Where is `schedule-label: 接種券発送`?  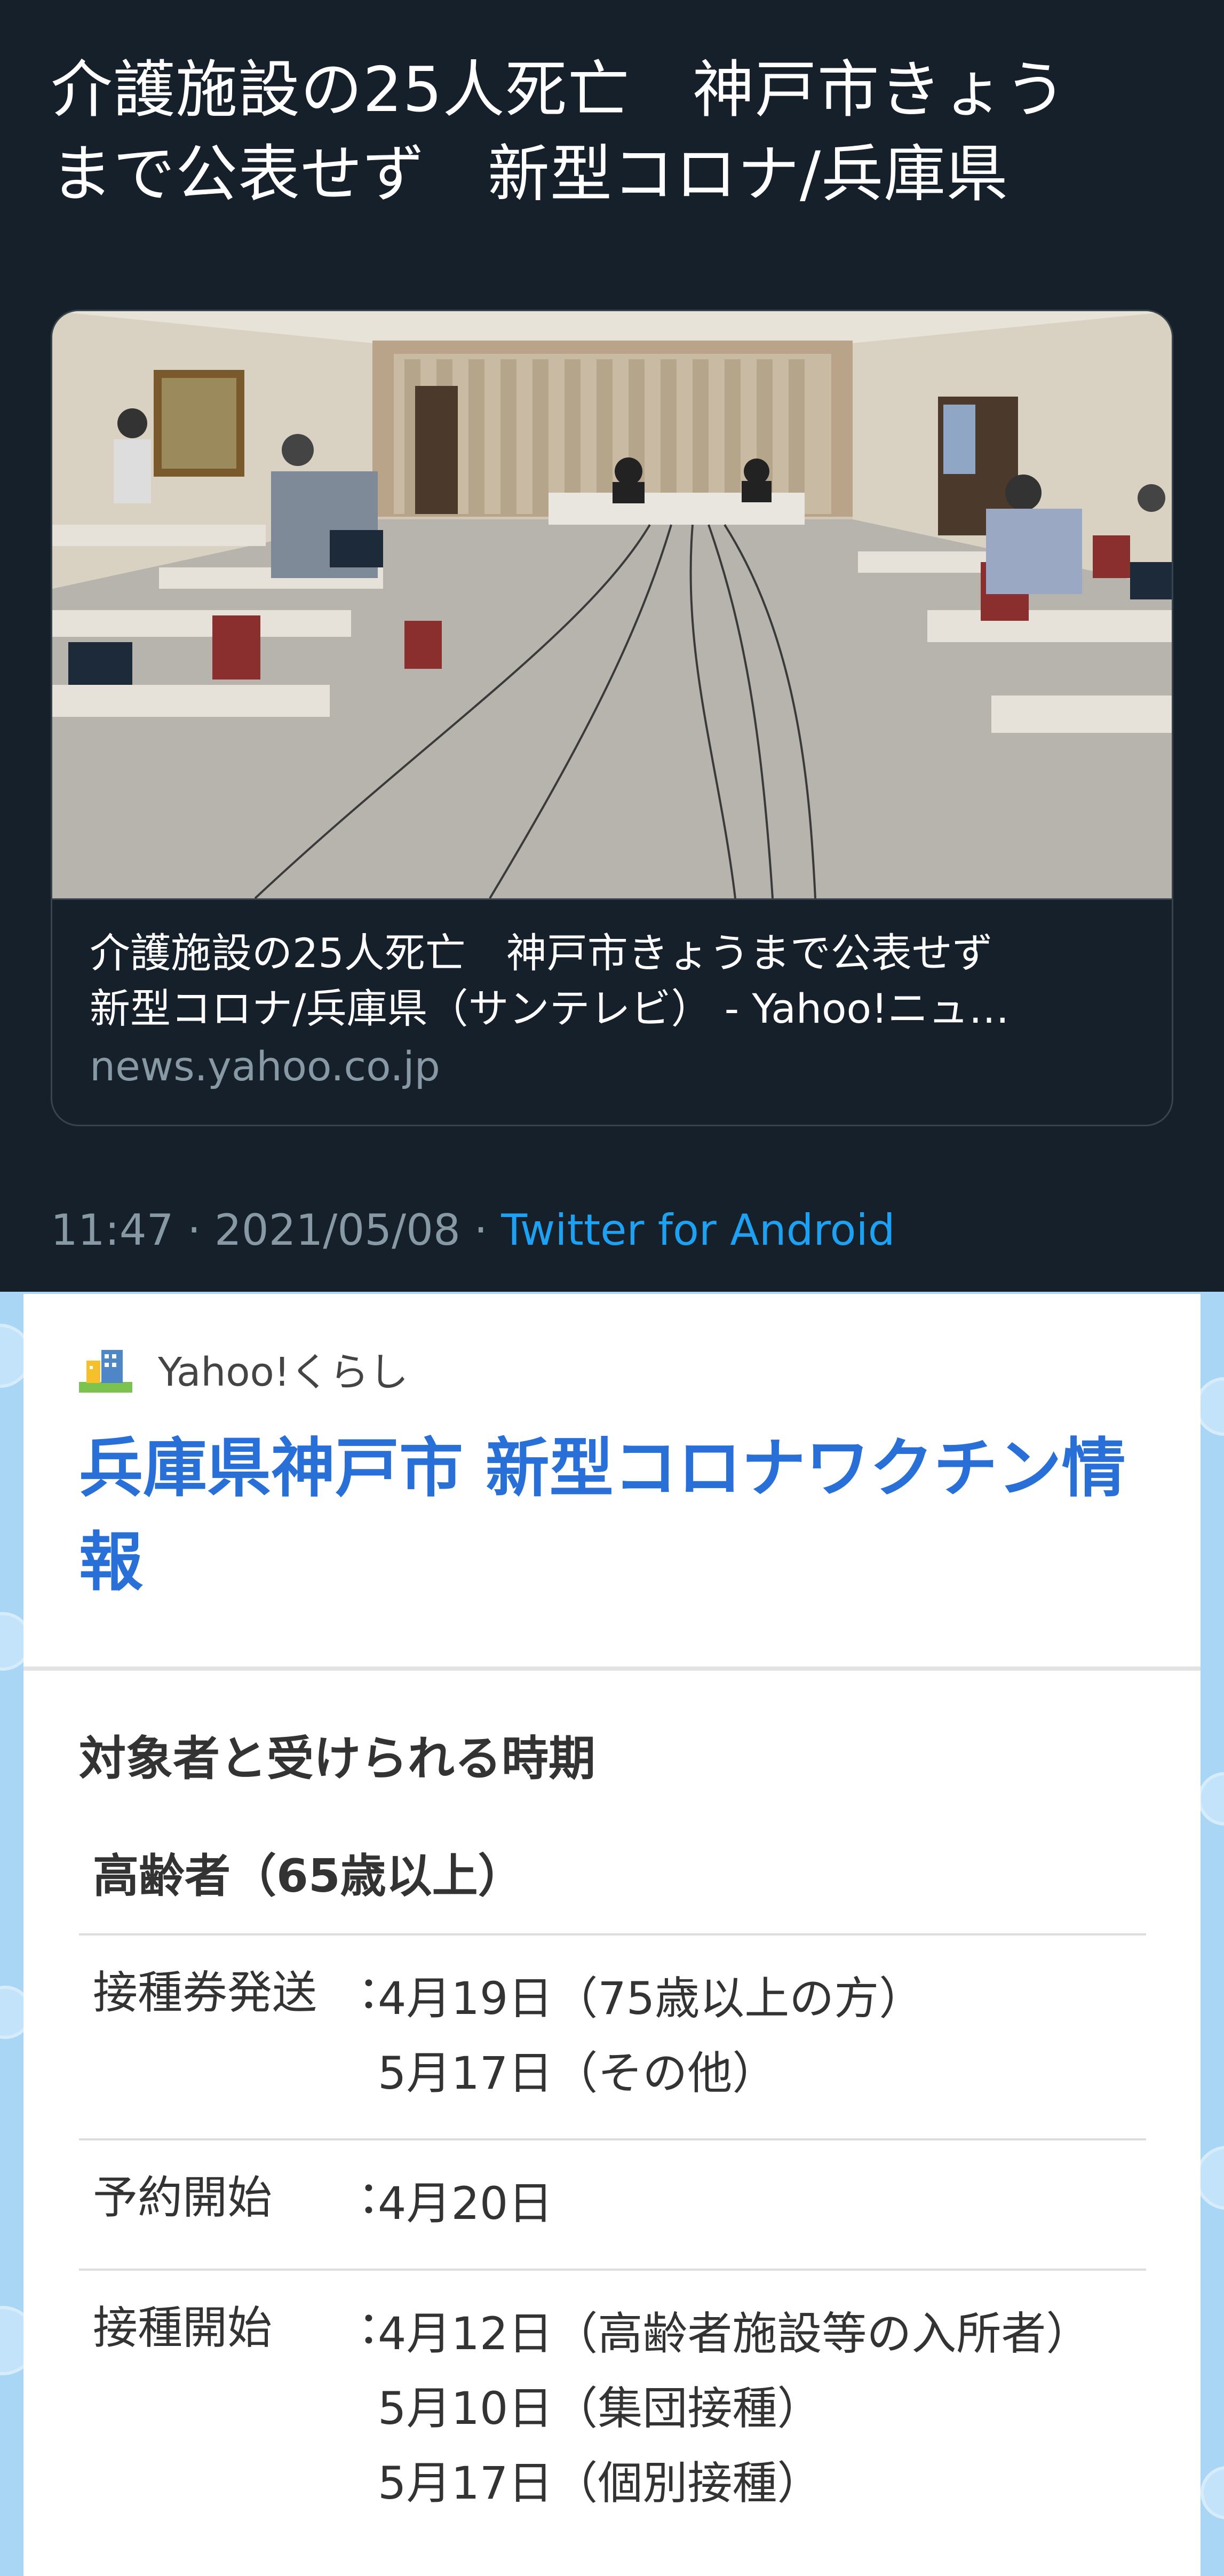
schedule-label: 接種券発送 is located at coordinates (205, 1992).